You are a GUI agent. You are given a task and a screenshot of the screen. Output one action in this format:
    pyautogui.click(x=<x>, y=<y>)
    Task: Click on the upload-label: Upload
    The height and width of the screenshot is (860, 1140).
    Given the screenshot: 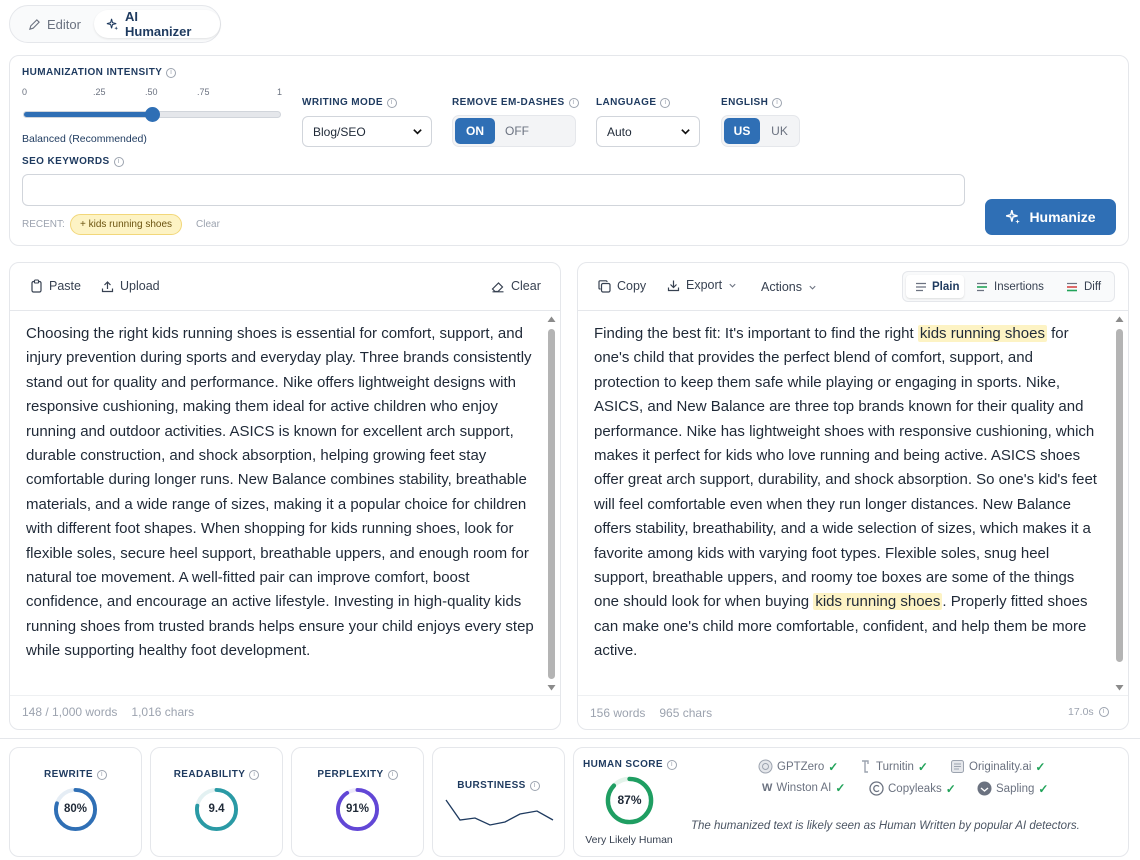 What is the action you would take?
    pyautogui.click(x=140, y=286)
    